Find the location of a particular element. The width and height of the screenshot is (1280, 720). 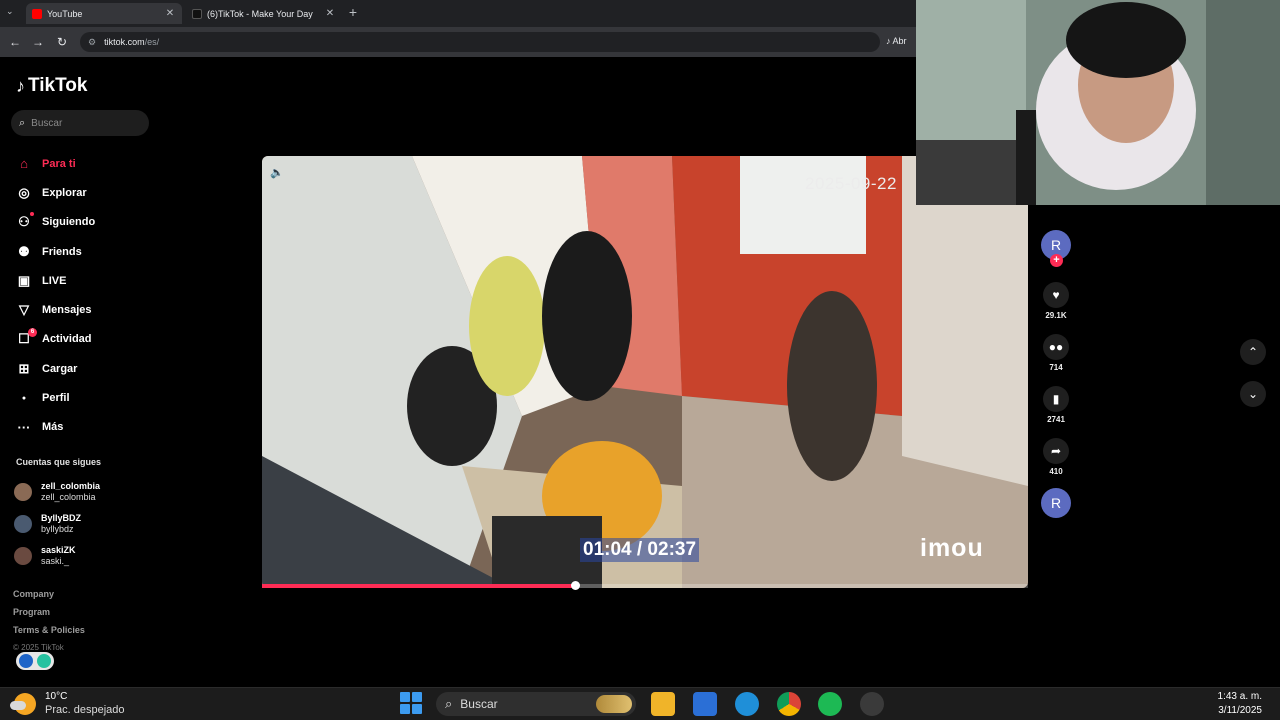

account-name: saskiZK is located at coordinates (58, 550).